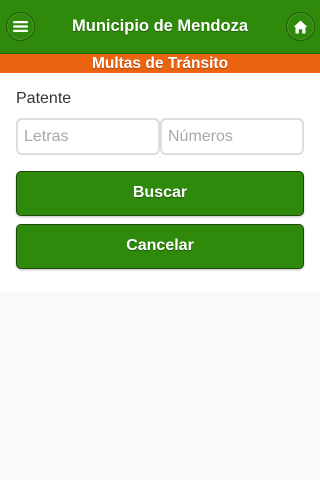  Describe the element at coordinates (88, 136) in the screenshot. I see `letras-input` at that location.